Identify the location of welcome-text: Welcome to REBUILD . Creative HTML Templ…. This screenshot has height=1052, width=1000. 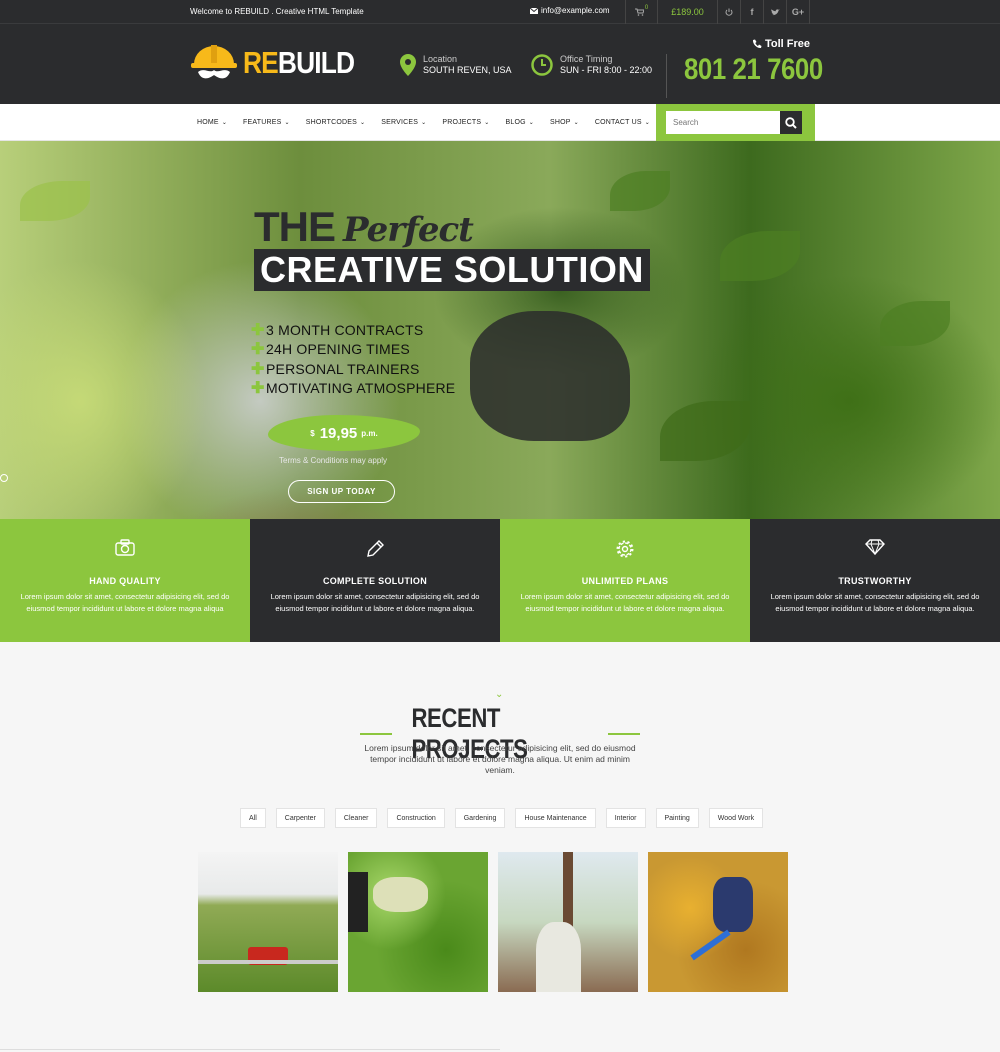
(277, 11).